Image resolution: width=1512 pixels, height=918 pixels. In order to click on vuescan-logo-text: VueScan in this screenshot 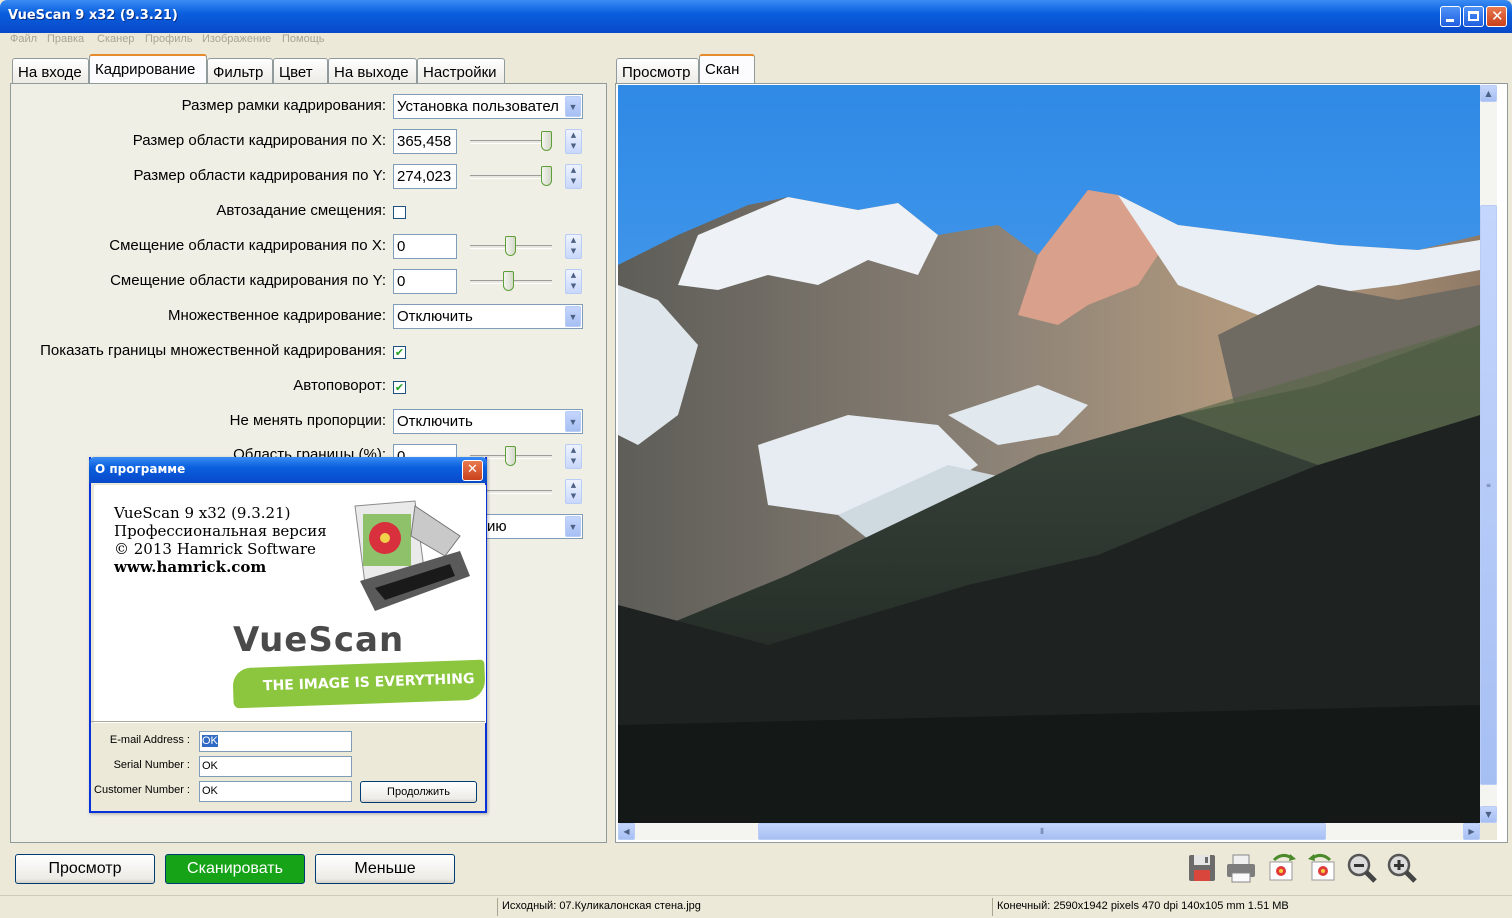, I will do `click(319, 640)`.